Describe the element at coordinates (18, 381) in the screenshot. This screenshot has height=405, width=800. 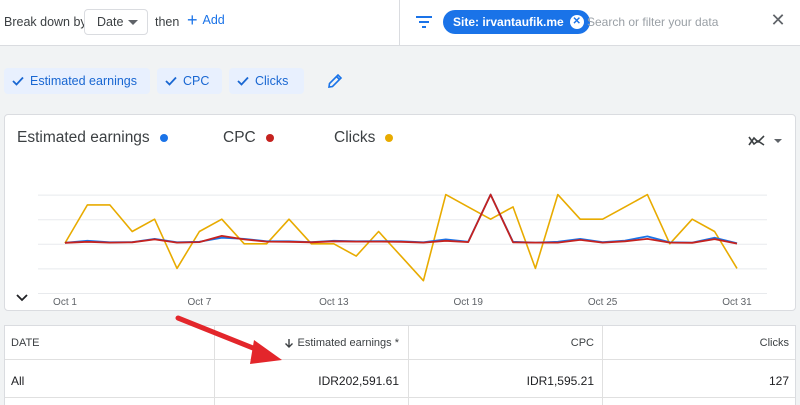
I see `cell-date: All` at that location.